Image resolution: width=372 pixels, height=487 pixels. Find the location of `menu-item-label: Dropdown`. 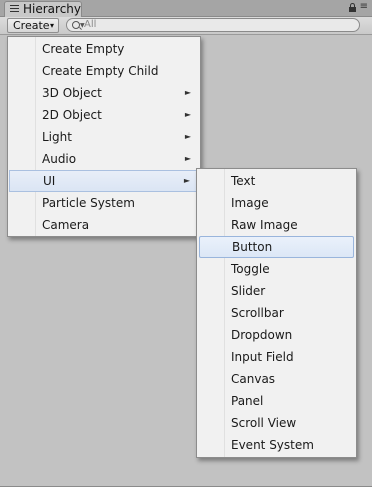

menu-item-label: Dropdown is located at coordinates (262, 335).